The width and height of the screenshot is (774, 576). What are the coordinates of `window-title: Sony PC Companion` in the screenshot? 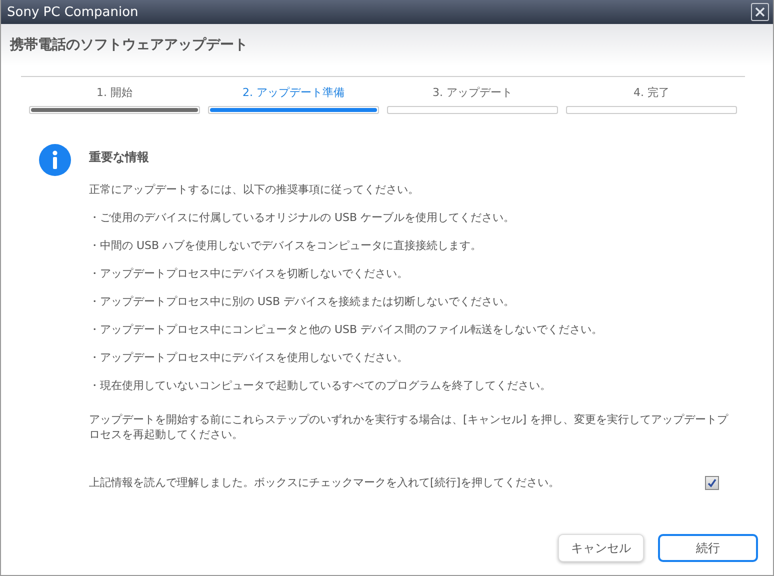 It's located at (72, 12).